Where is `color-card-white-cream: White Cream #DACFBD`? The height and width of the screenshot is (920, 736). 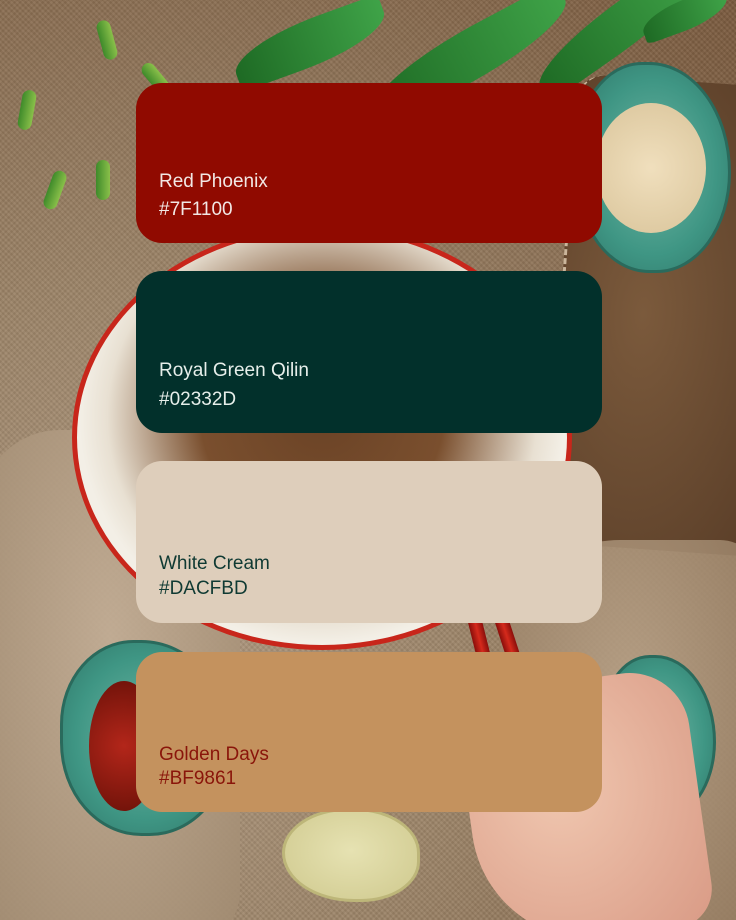 color-card-white-cream: White Cream #DACFBD is located at coordinates (369, 542).